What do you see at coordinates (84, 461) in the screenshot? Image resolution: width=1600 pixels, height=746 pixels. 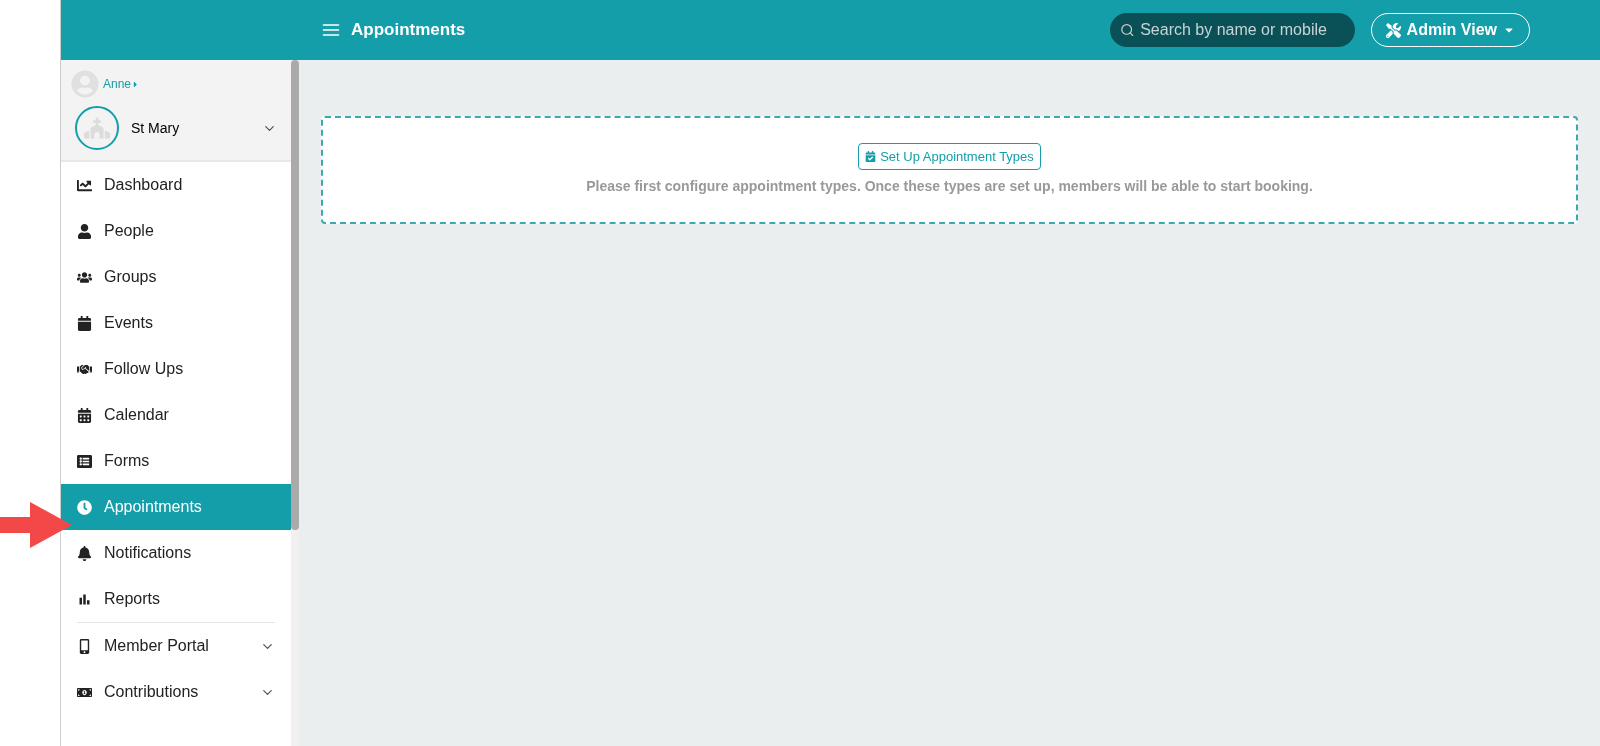 I see `list-icon` at bounding box center [84, 461].